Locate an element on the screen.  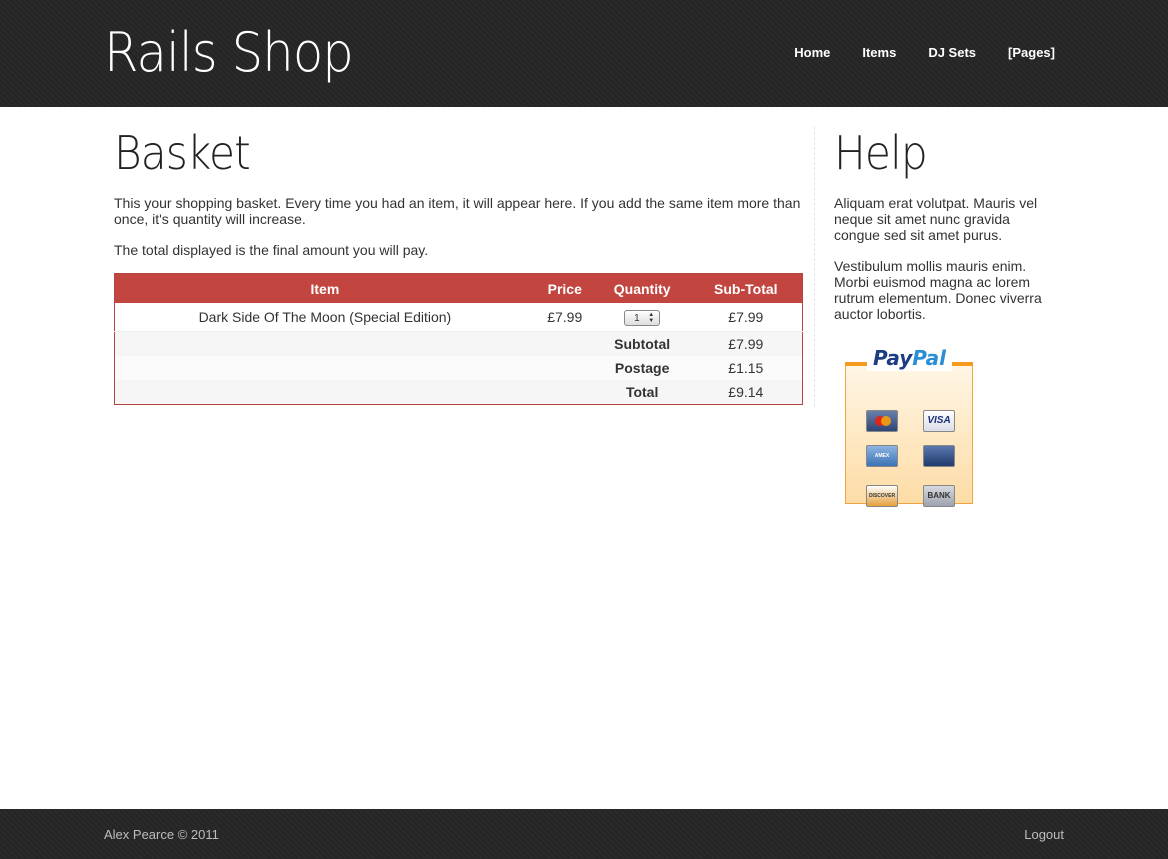
summary-value: £7.99 is located at coordinates (746, 343).